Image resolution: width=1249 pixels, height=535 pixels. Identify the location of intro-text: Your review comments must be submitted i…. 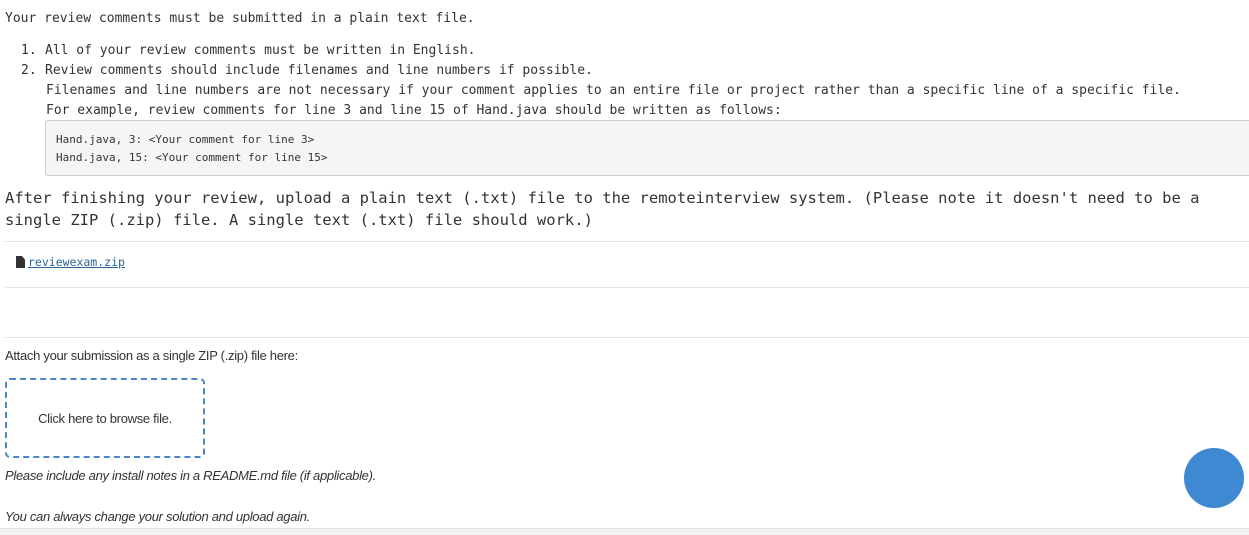
(240, 18).